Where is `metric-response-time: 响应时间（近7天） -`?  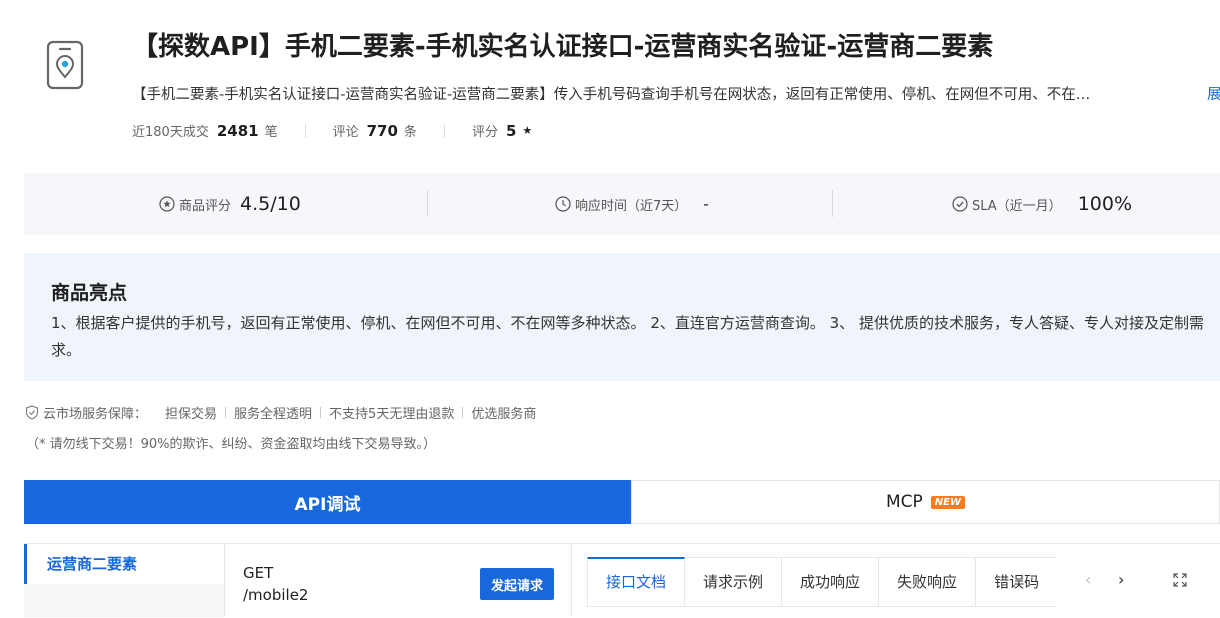 metric-response-time: 响应时间（近7天） - is located at coordinates (632, 204).